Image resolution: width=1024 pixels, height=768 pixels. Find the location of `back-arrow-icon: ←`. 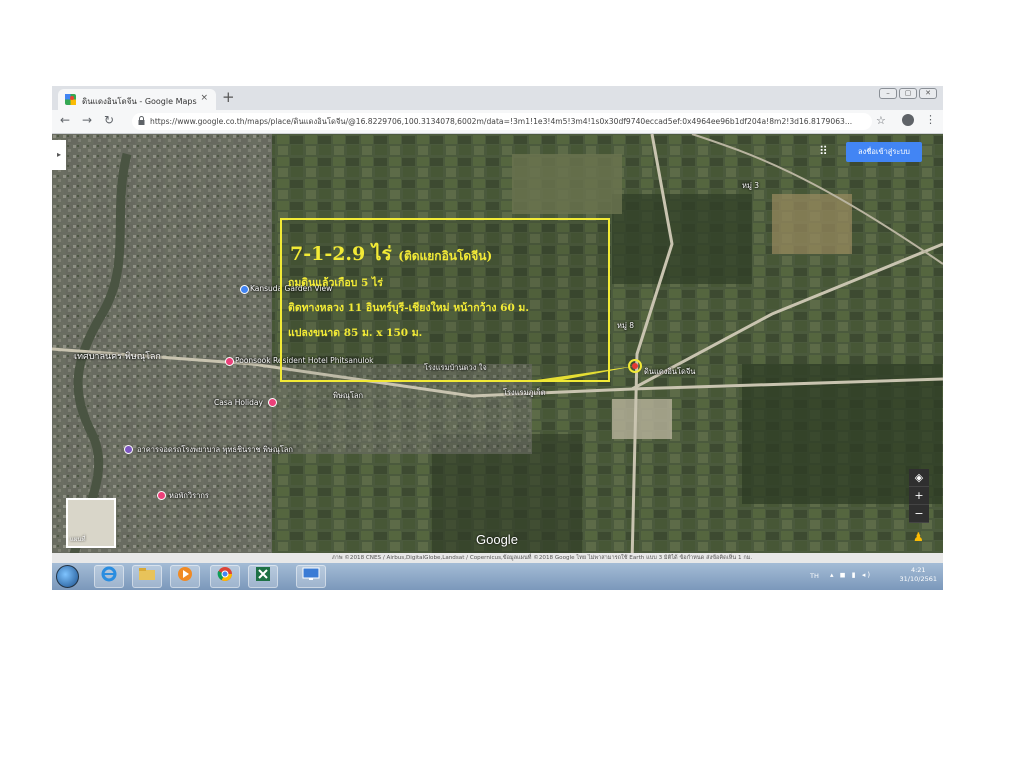

back-arrow-icon: ← is located at coordinates (65, 120).